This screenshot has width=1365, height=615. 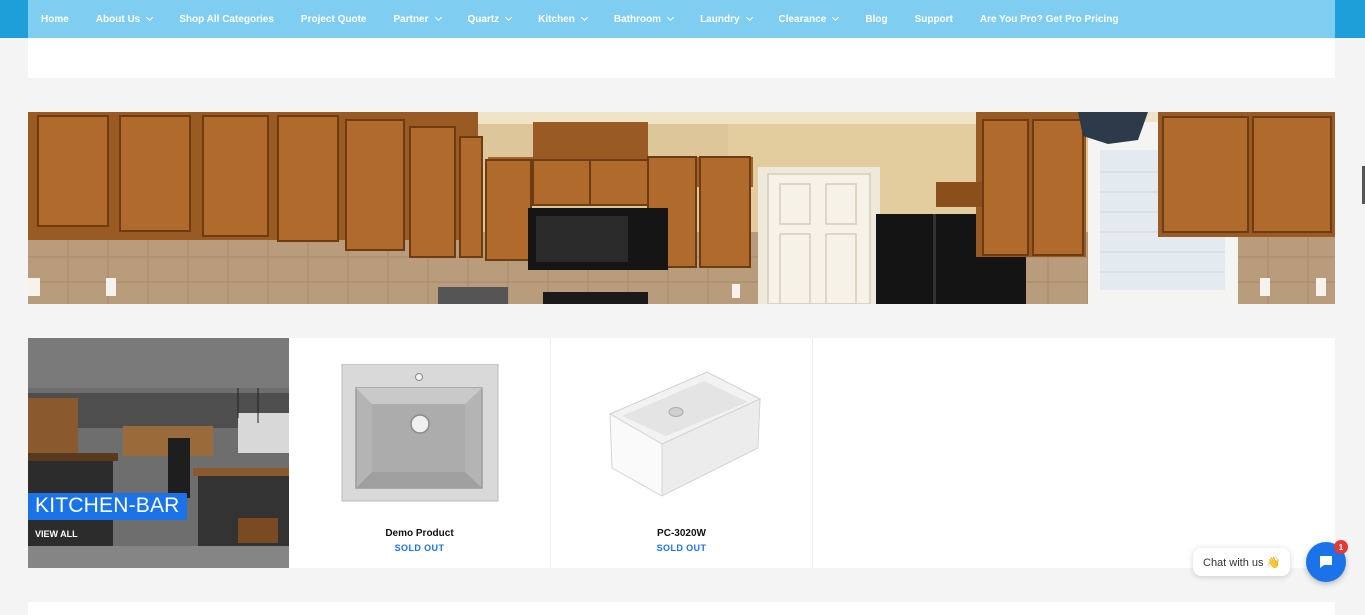 I want to click on collection-tile: KITCHEN-BAR VIEW ALL, so click(x=158, y=453).